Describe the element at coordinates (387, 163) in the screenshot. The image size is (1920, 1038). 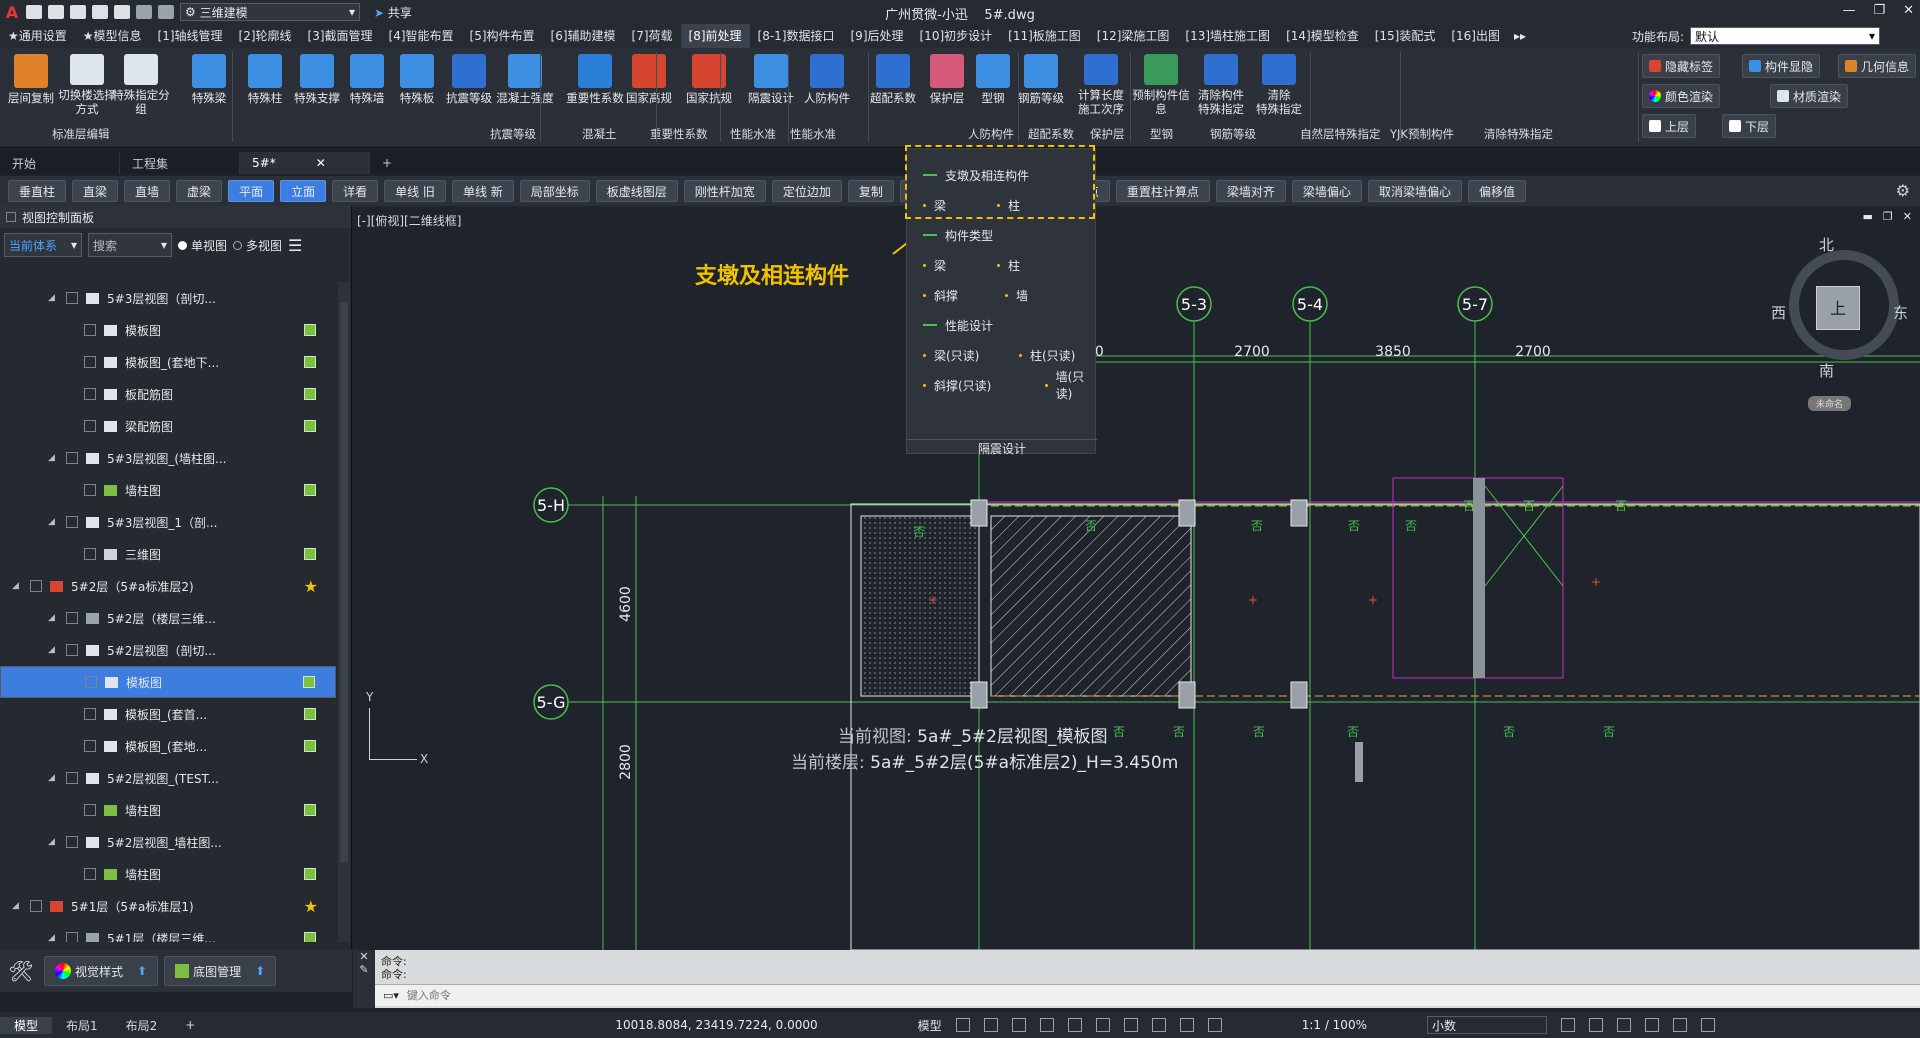
I see `add-tab-icon: +` at that location.